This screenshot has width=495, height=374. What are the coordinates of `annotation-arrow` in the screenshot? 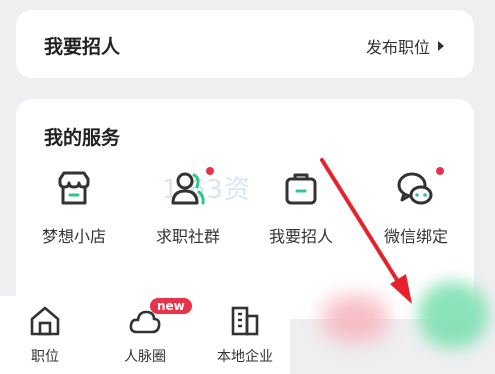 It's located at (366, 231).